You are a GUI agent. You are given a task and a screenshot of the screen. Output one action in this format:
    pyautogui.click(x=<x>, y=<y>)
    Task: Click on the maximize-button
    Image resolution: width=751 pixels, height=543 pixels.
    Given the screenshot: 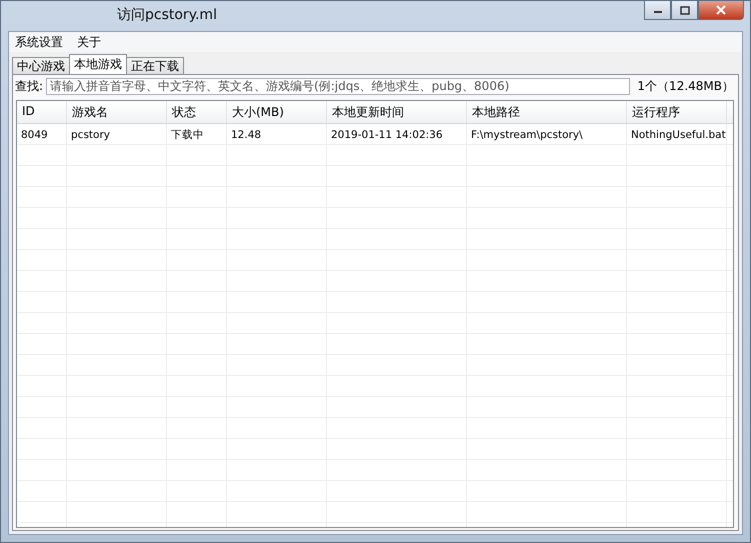 What is the action you would take?
    pyautogui.click(x=684, y=10)
    